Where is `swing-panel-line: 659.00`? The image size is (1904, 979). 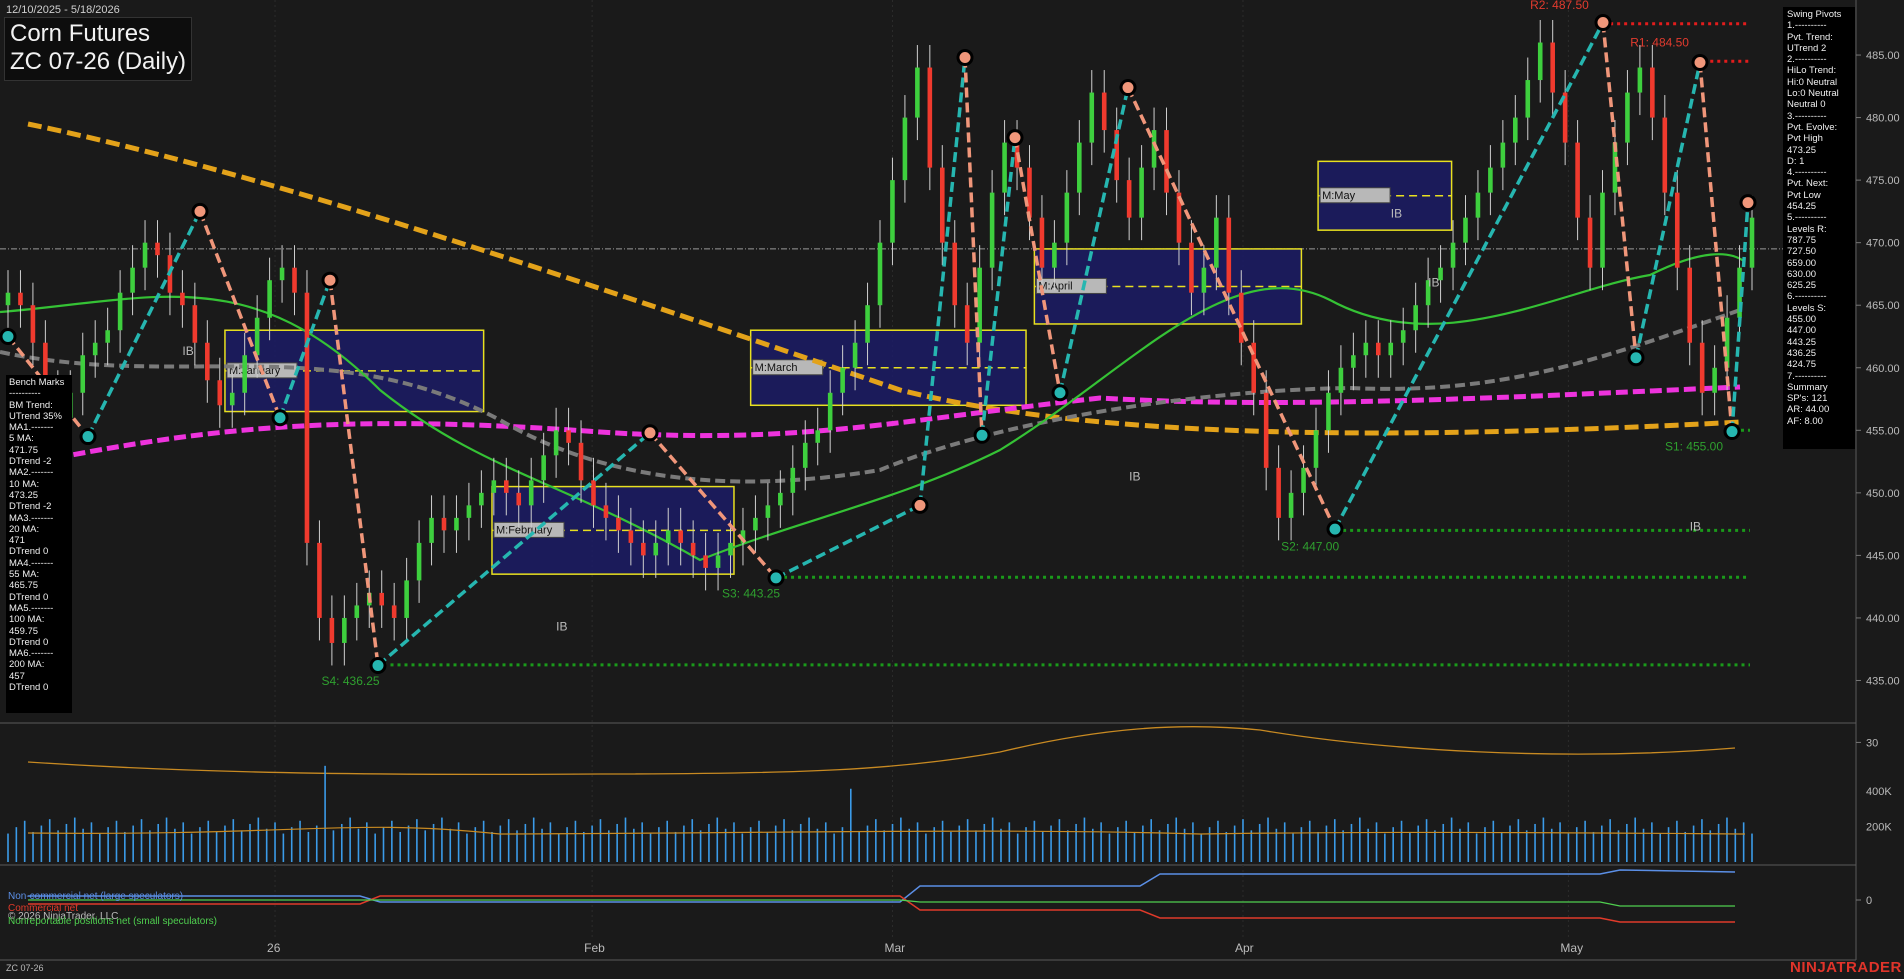 swing-panel-line: 659.00 is located at coordinates (1802, 263).